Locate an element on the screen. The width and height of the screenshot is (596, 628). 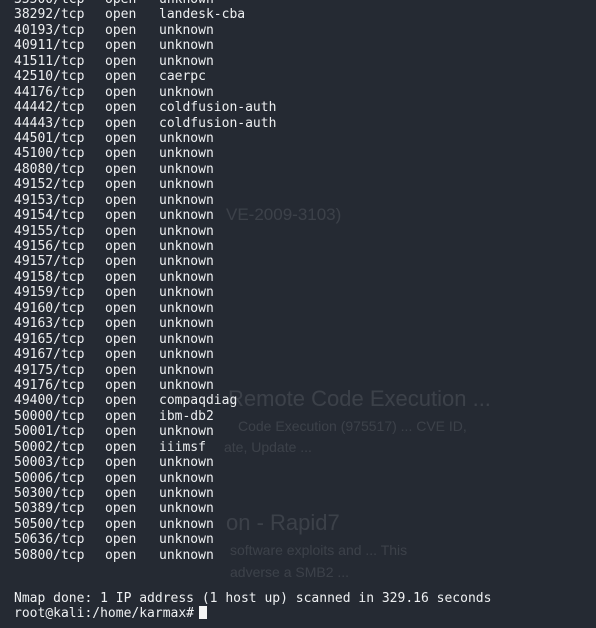
port-service: ibm-db2 is located at coordinates (186, 416).